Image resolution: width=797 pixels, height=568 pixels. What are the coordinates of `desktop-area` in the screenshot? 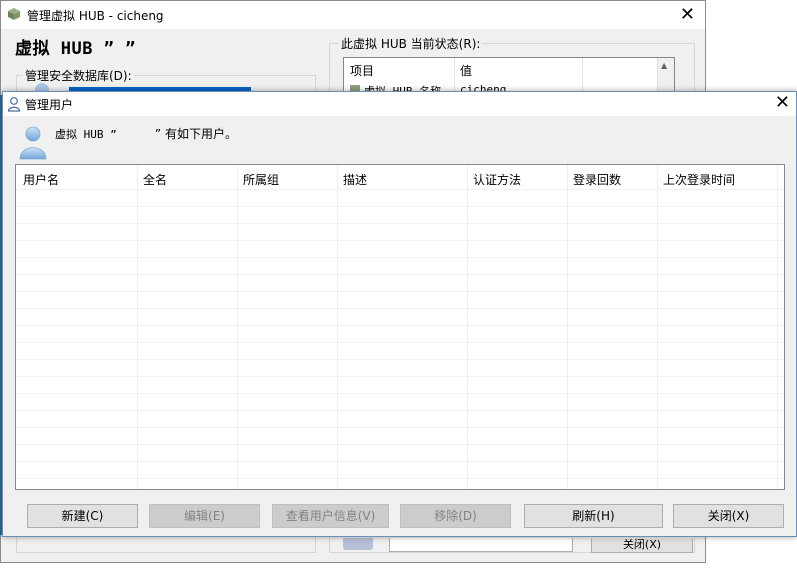 It's located at (751, 47).